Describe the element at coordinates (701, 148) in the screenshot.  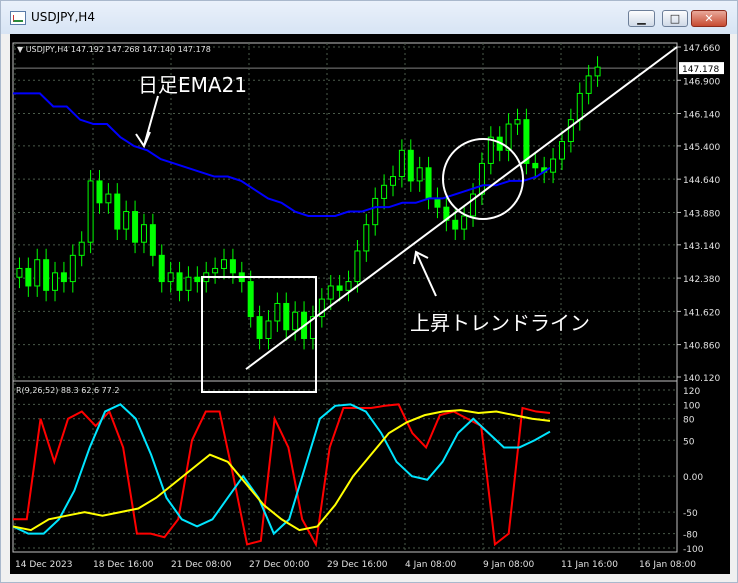
I see `price-tick-label: 145.400` at that location.